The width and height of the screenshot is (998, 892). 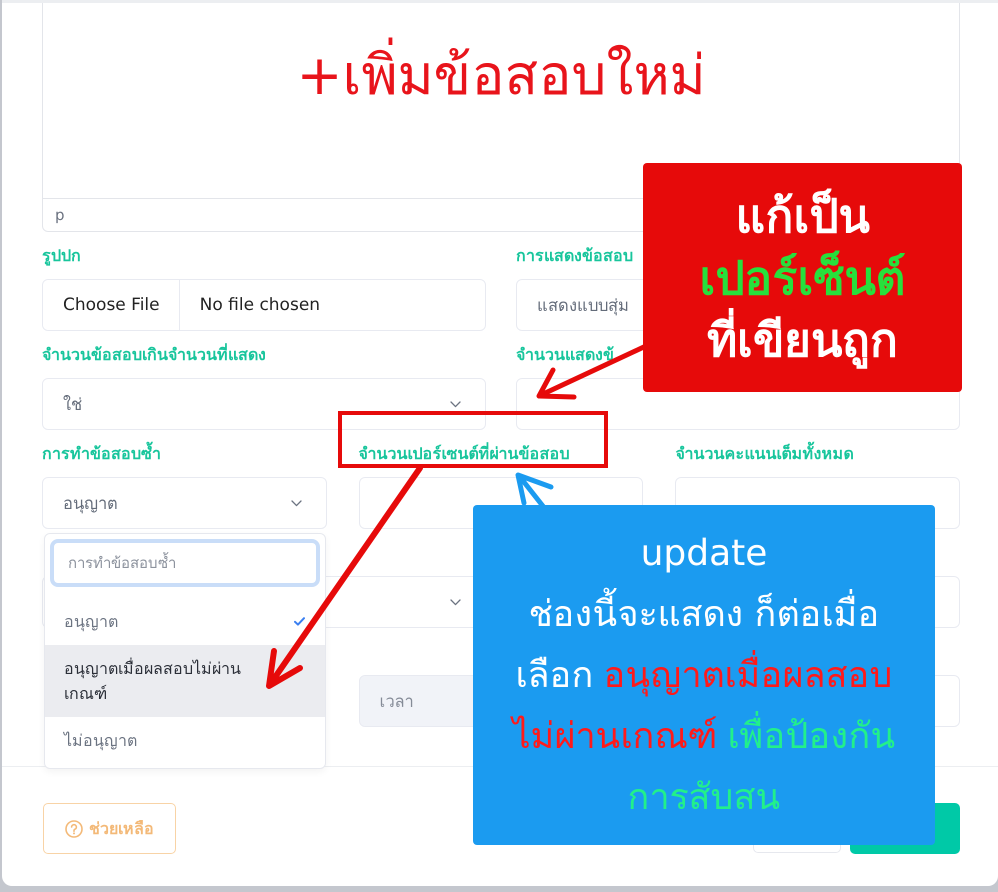 I want to click on file-status-text: No file chosen, so click(x=259, y=305).